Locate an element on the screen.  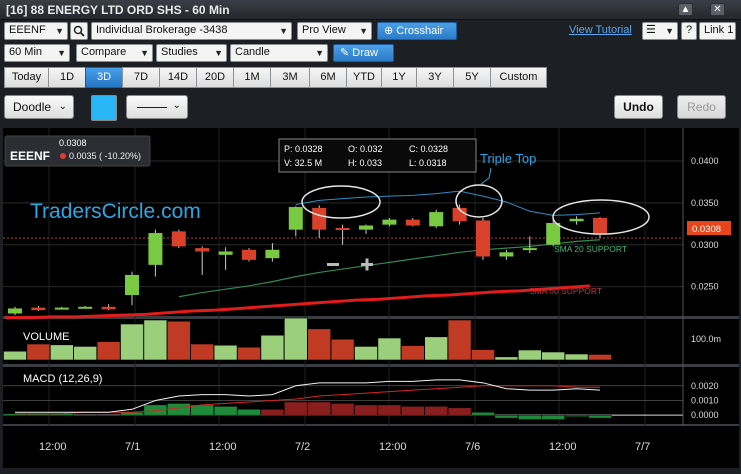
studies-select: Studies ▼ is located at coordinates (191, 53).